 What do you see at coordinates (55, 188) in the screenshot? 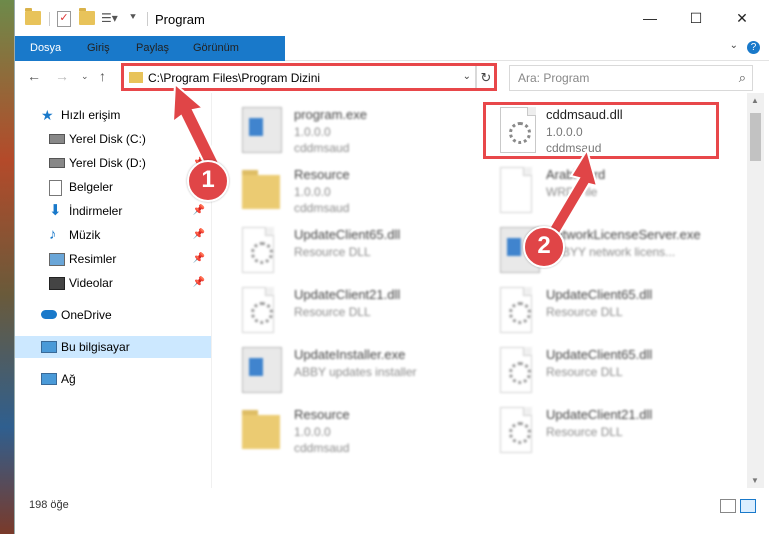
I see `documents-icon` at bounding box center [55, 188].